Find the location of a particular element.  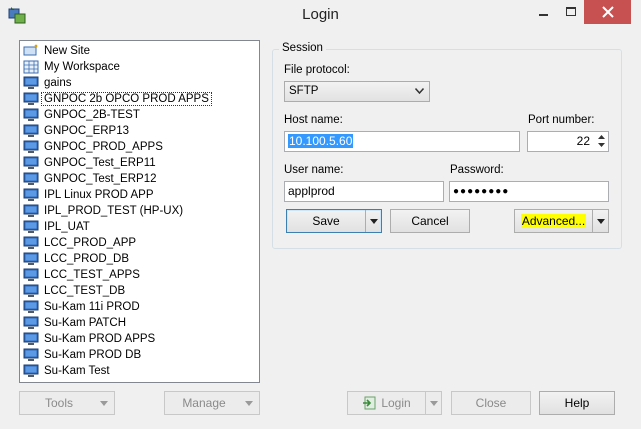

site-list-item-label: Su-Kam PATCH is located at coordinates (85, 323).